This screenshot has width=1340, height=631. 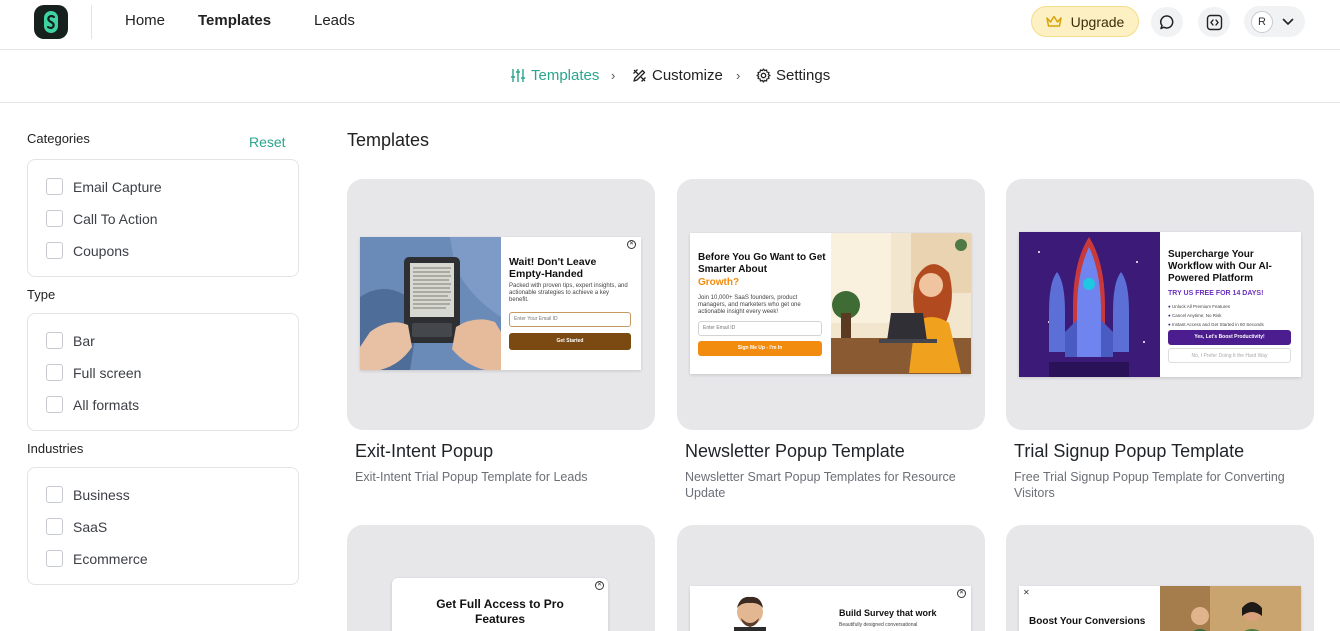 What do you see at coordinates (795, 451) in the screenshot?
I see `template-title: Newsletter Popup Template` at bounding box center [795, 451].